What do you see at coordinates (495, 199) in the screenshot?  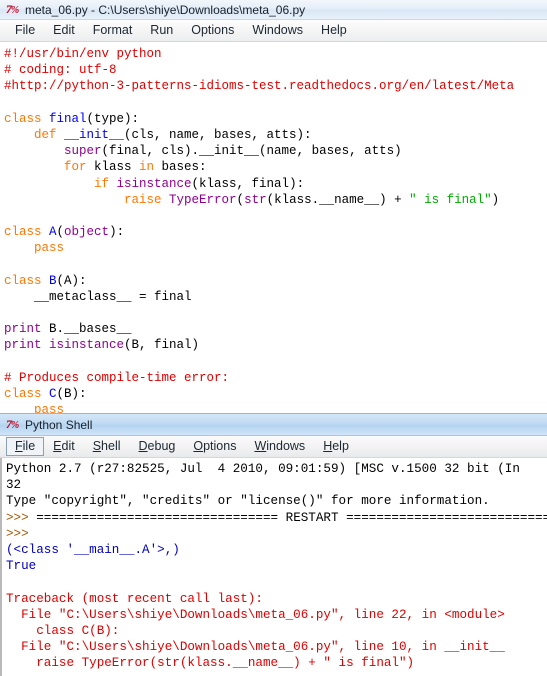 I see `code-token: )` at bounding box center [495, 199].